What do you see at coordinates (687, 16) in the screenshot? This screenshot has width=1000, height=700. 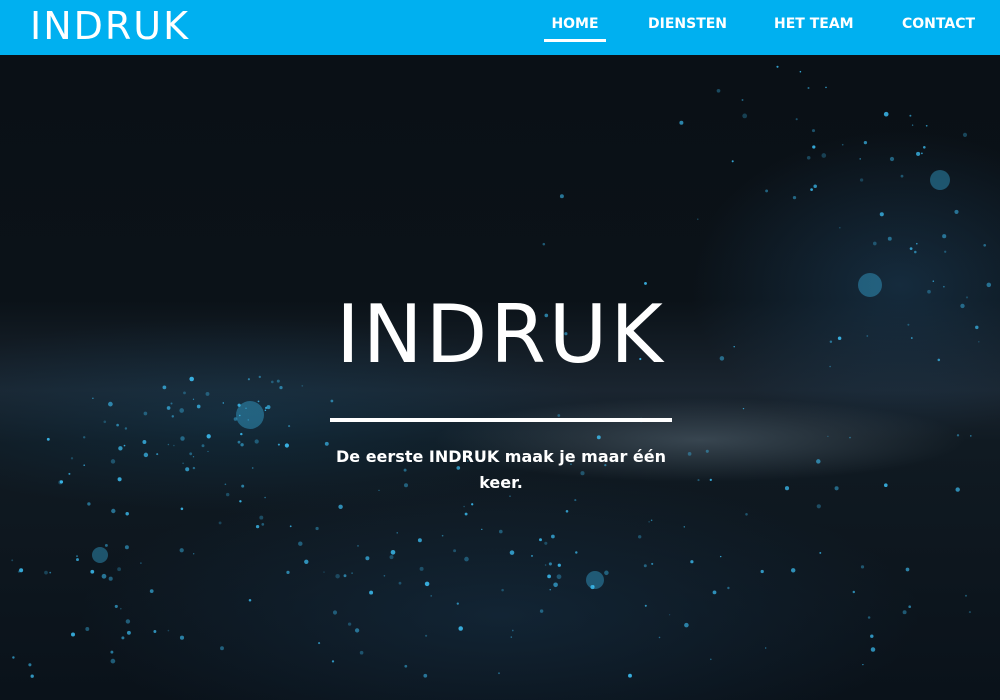 I see `nav-item-diensten: DIENSTEN` at bounding box center [687, 16].